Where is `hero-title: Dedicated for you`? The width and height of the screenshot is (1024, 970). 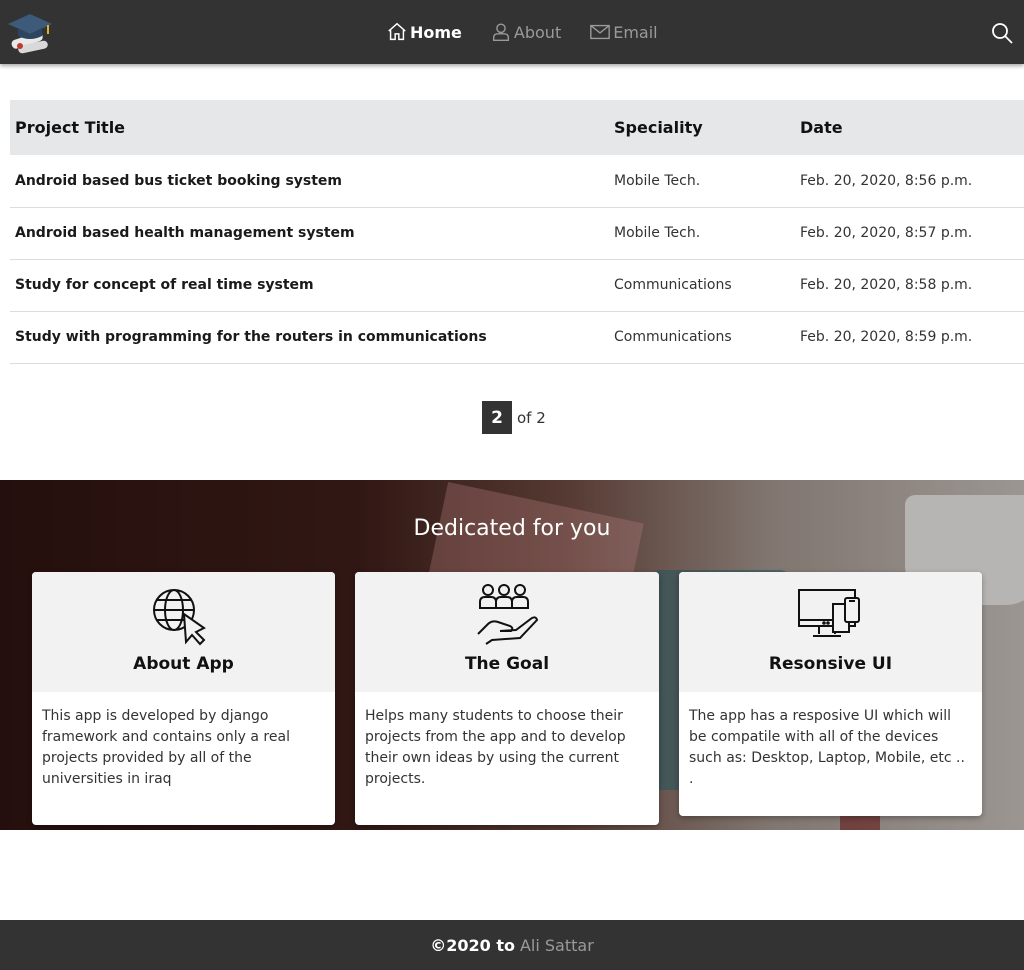
hero-title: Dedicated for you is located at coordinates (512, 528).